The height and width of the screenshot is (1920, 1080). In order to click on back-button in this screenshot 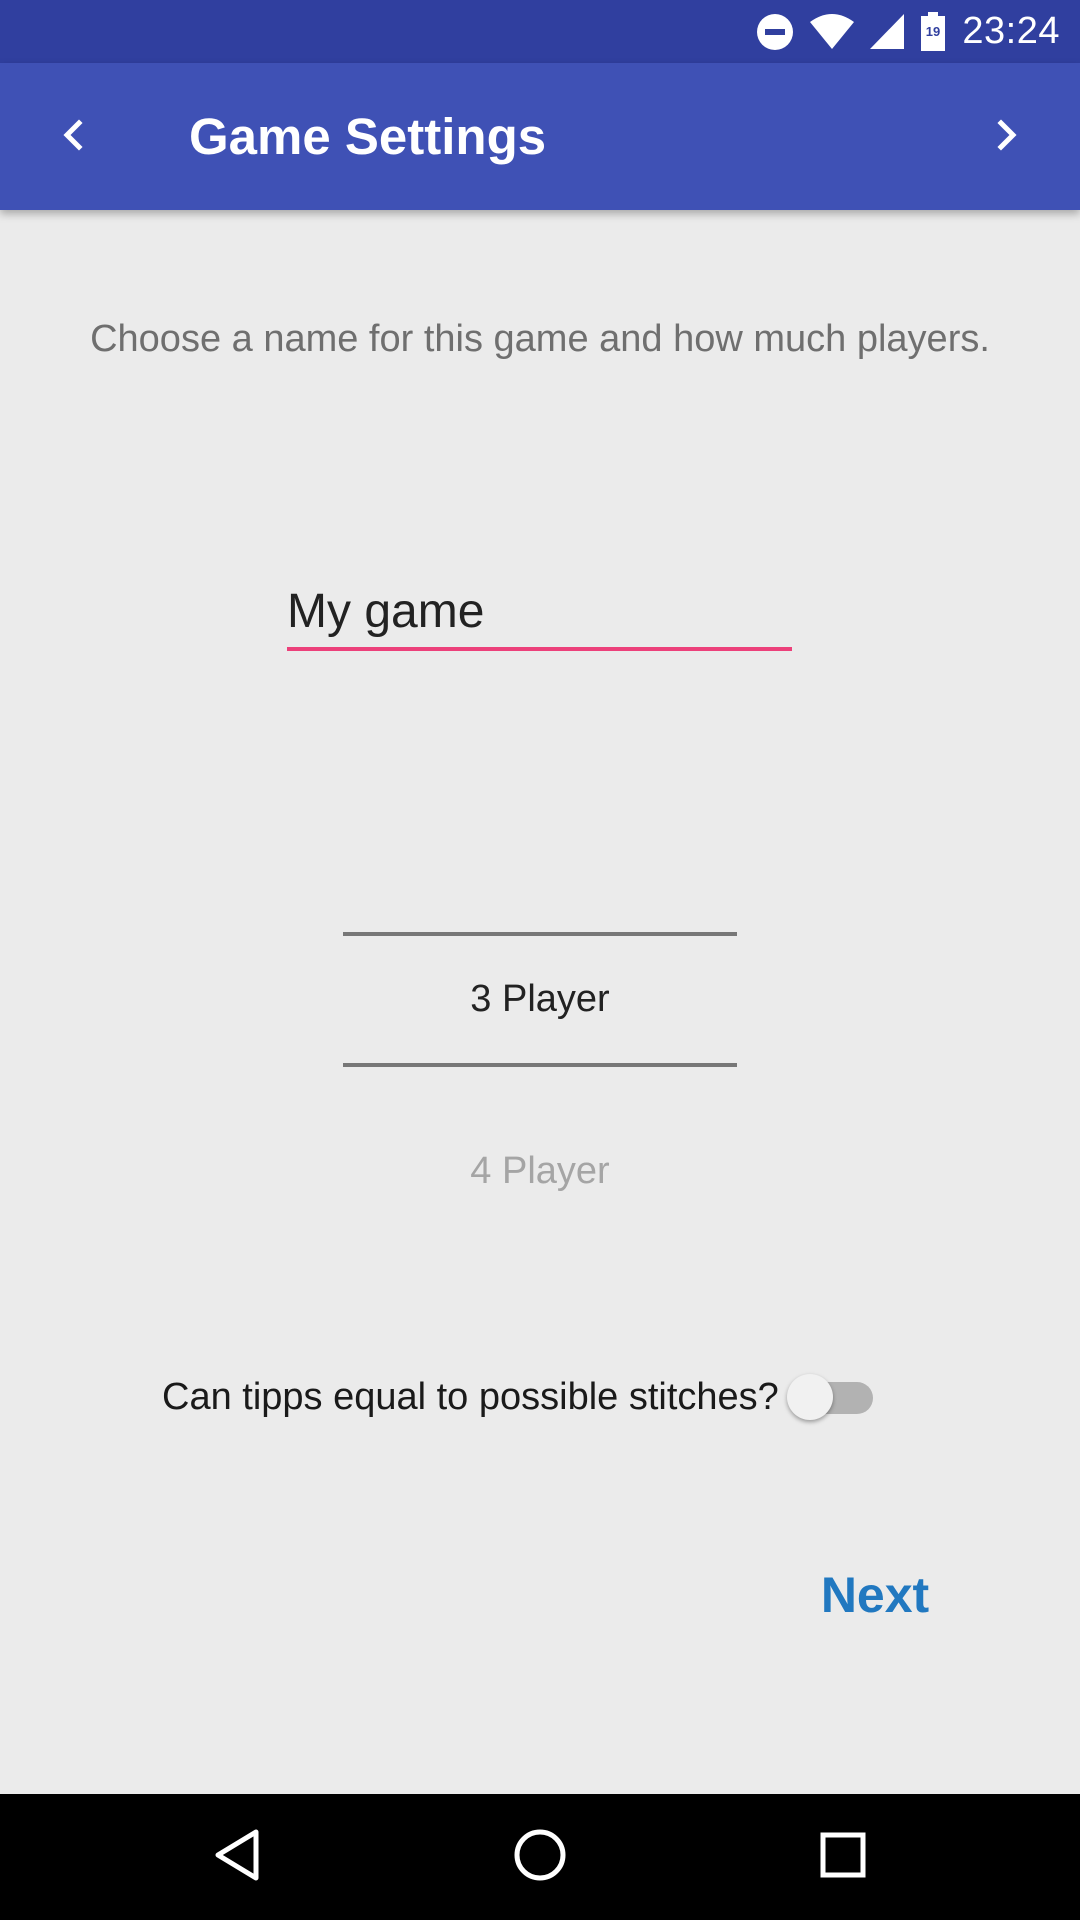, I will do `click(74, 137)`.